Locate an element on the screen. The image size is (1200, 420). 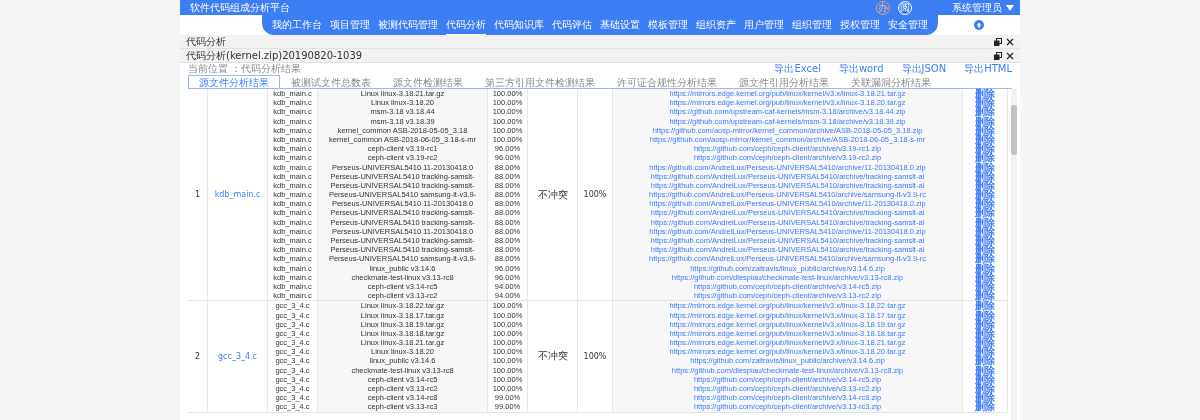
export-link: 导出JSON is located at coordinates (924, 69).